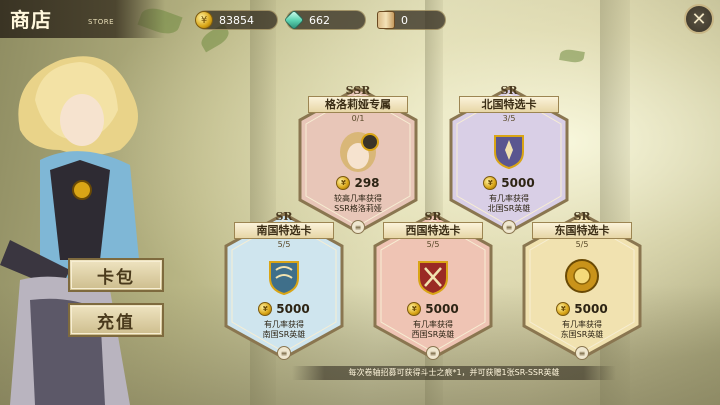  Describe the element at coordinates (359, 152) in the screenshot. I see `character-portrait-icon` at that location.